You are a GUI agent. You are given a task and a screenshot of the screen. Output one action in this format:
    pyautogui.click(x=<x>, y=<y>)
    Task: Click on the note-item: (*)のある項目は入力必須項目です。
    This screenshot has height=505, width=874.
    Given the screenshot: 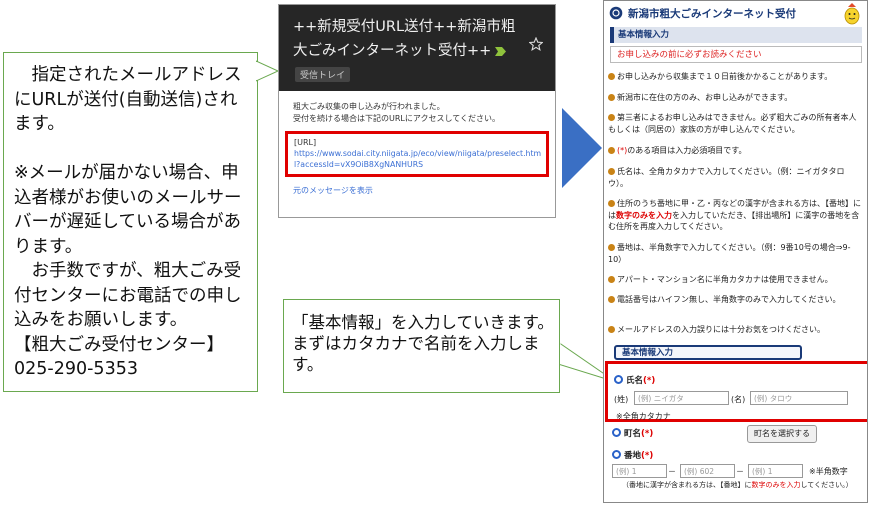 What is the action you would take?
    pyautogui.click(x=736, y=151)
    